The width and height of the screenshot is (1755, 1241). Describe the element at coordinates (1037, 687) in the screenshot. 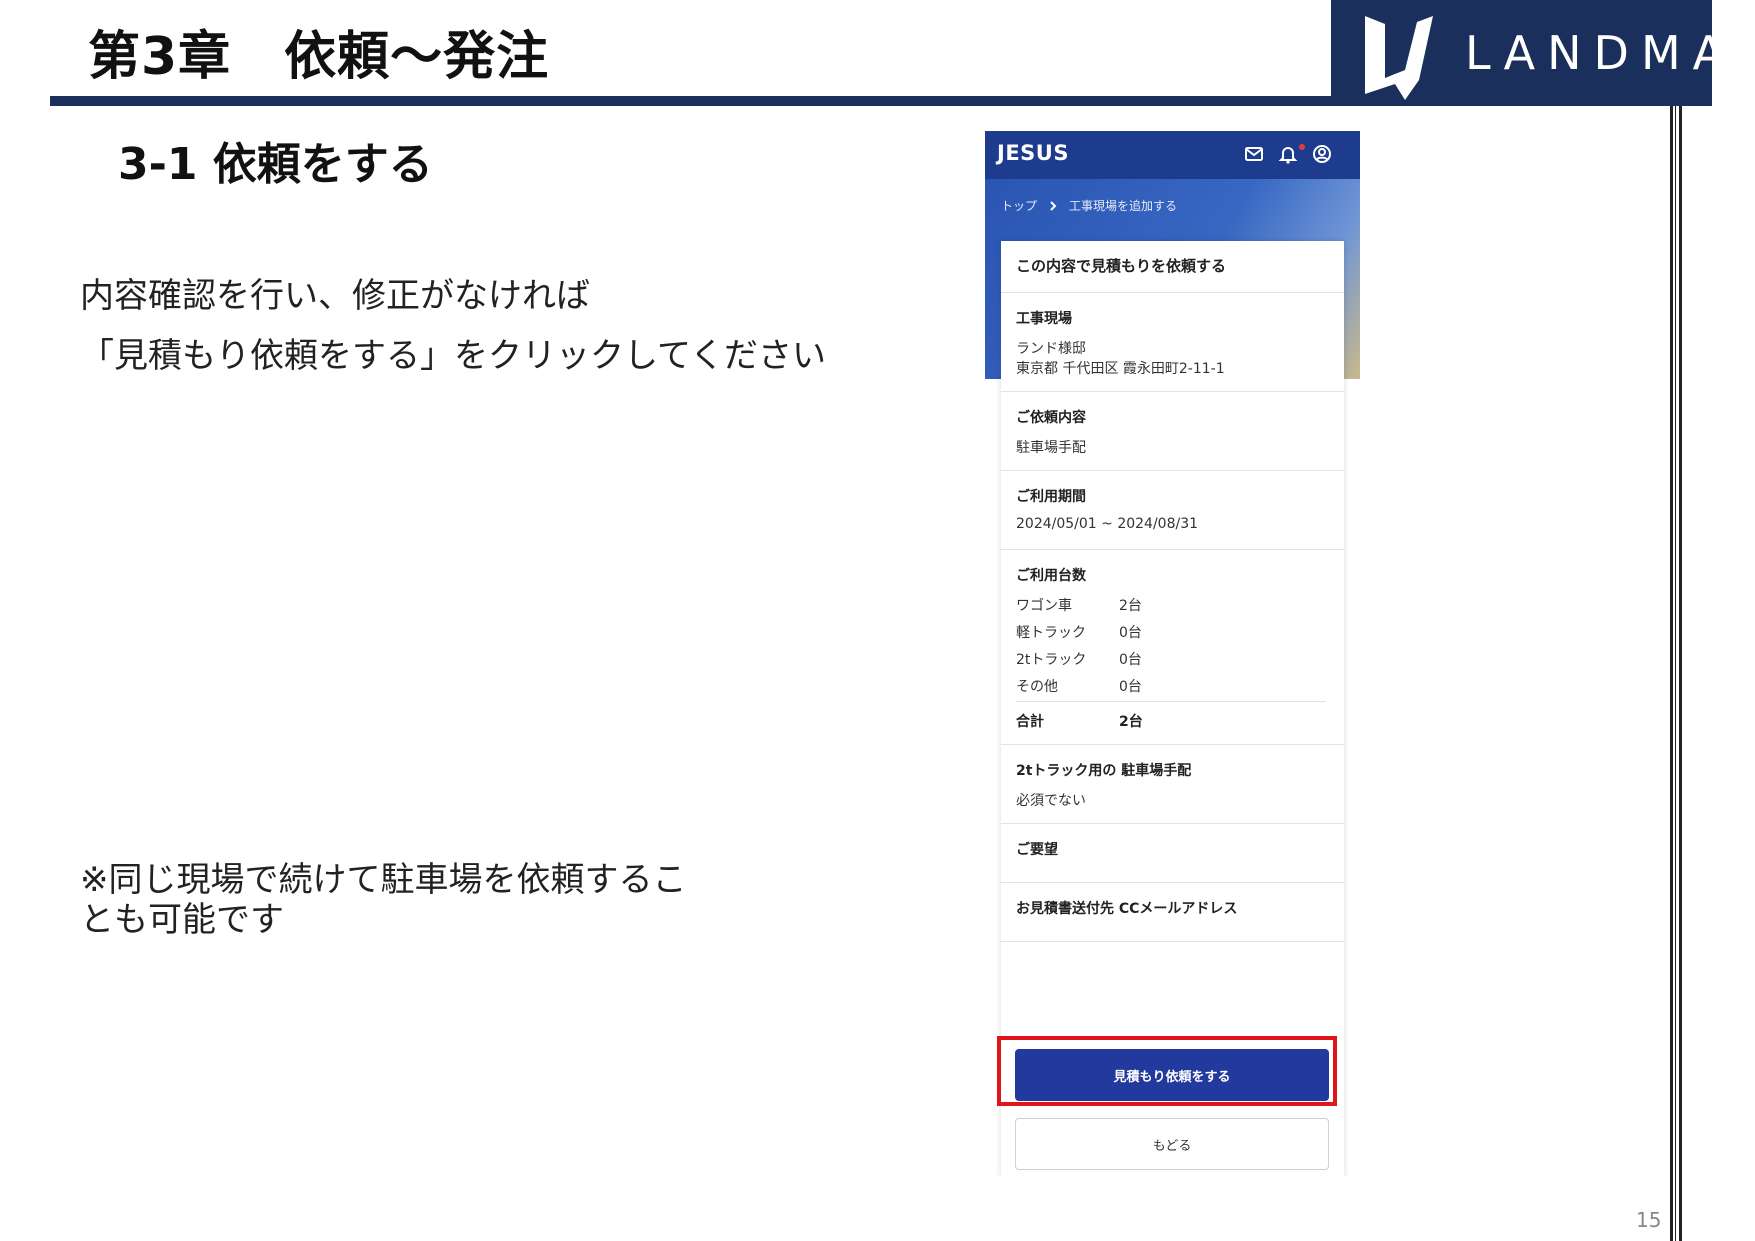

I see `vehicle-name: その他` at that location.